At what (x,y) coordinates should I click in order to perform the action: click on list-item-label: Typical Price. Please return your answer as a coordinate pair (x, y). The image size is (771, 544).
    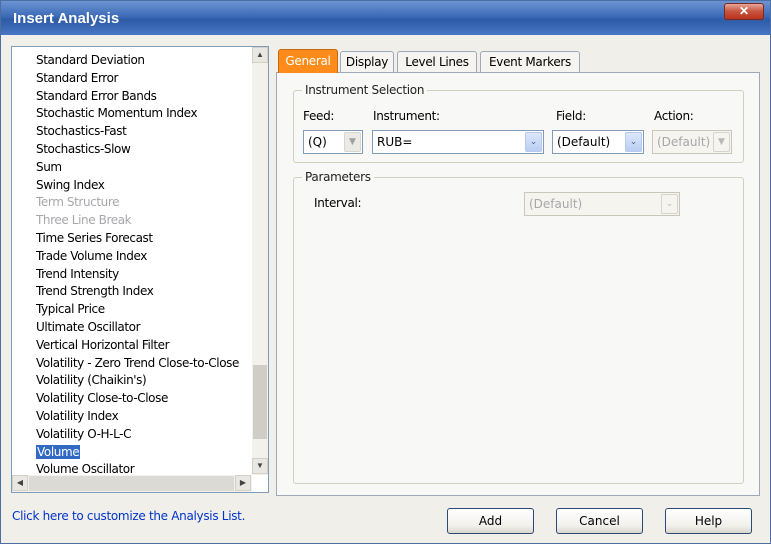
    Looking at the image, I should click on (70, 309).